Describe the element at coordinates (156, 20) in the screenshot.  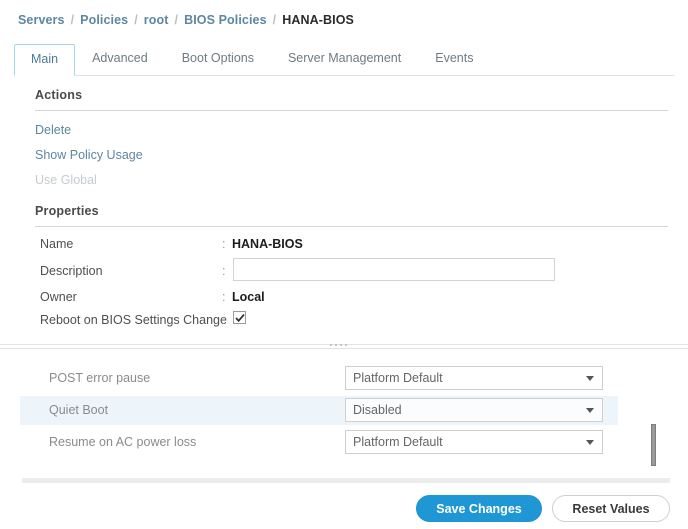
I see `breadcrumb-item-root: root` at that location.